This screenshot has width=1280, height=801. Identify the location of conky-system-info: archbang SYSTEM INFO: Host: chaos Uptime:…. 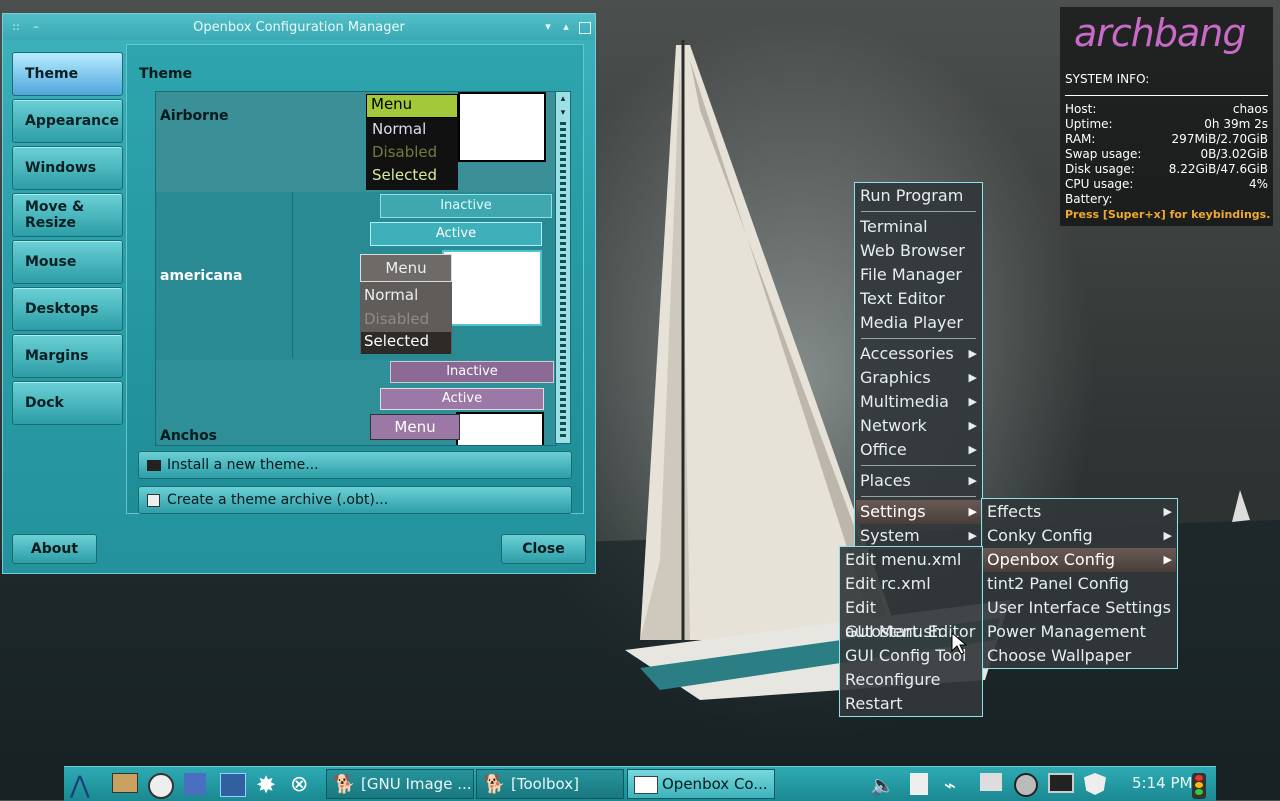
(1166, 116).